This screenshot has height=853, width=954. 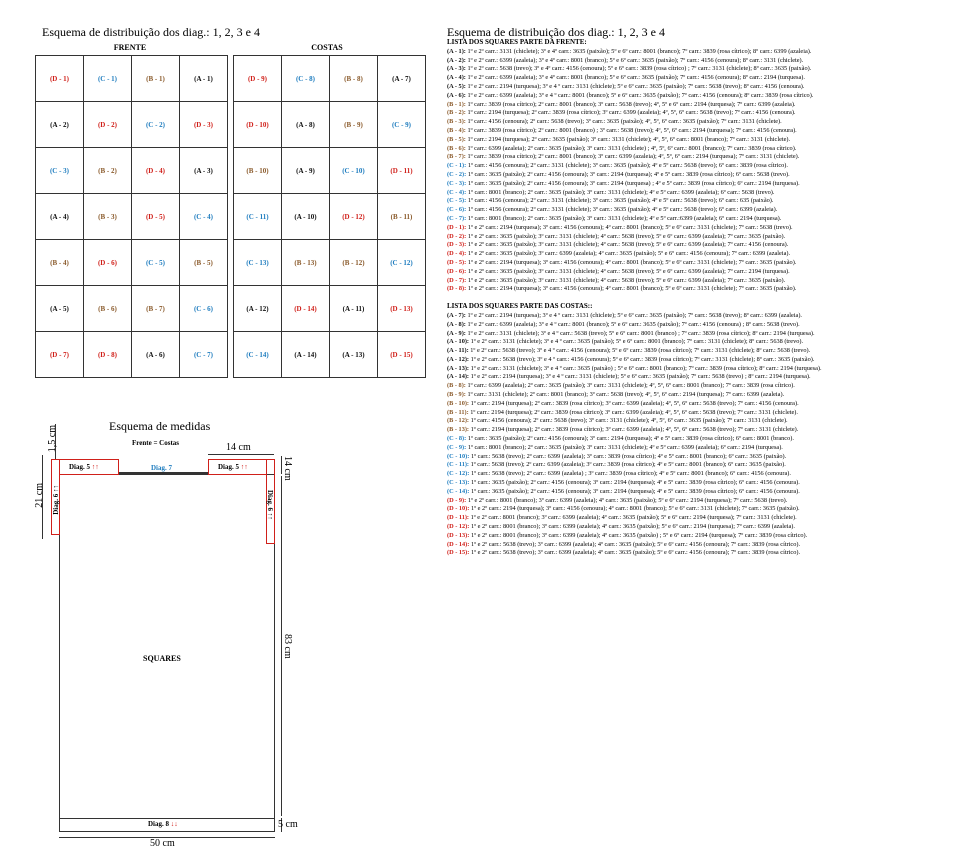 What do you see at coordinates (107, 354) in the screenshot?
I see `grid-cell: (D - 8)` at bounding box center [107, 354].